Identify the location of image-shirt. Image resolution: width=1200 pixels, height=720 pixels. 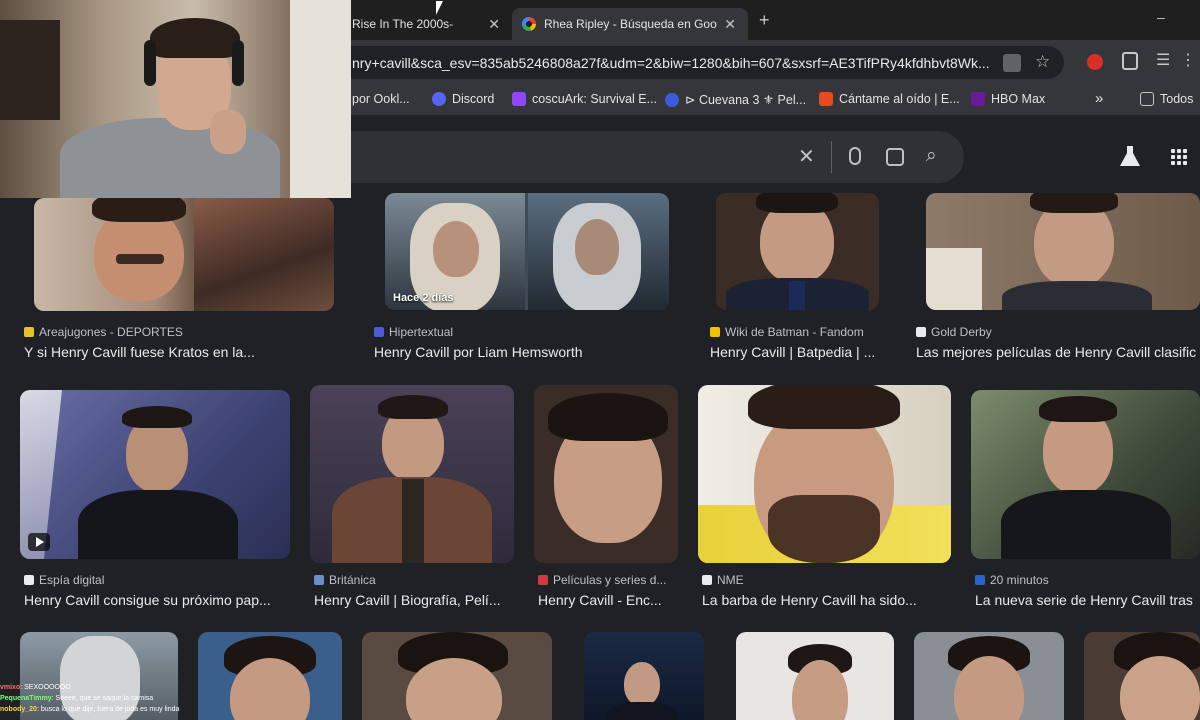
(413, 521).